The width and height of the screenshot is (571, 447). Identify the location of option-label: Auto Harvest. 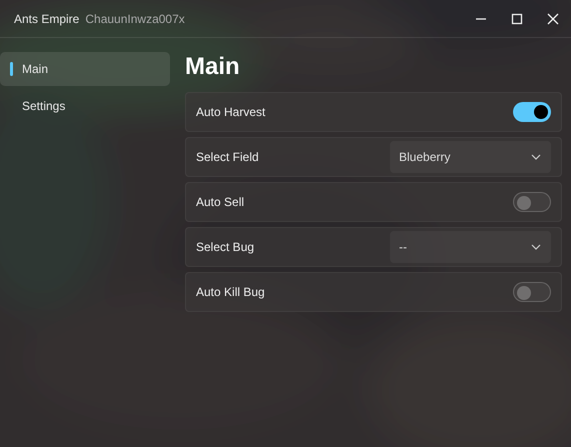
(231, 112).